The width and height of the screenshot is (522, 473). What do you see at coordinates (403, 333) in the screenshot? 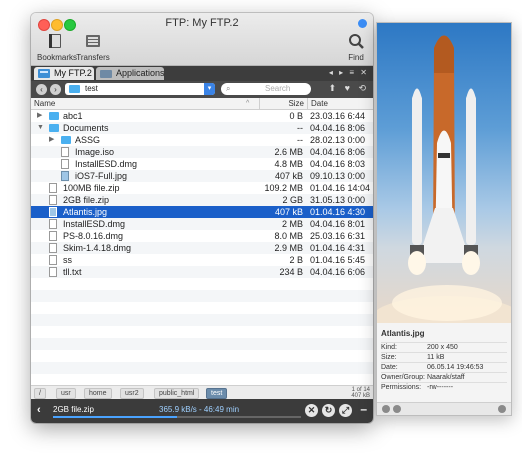
I see `preview-title: Atlantis.jpg` at bounding box center [403, 333].